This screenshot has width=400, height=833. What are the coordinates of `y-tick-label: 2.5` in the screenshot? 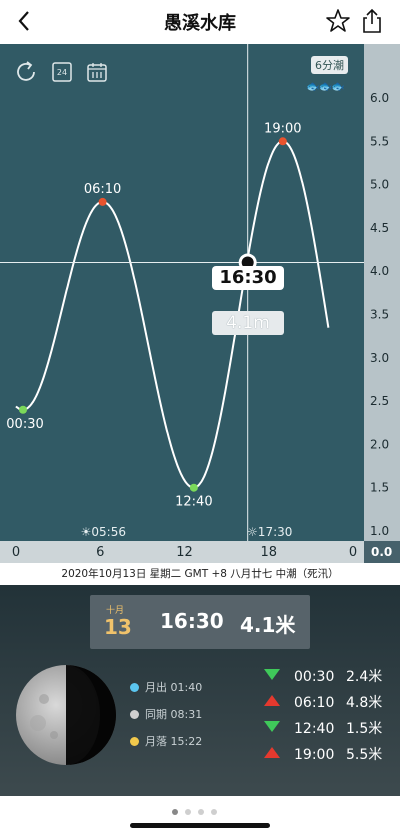 It's located at (379, 401).